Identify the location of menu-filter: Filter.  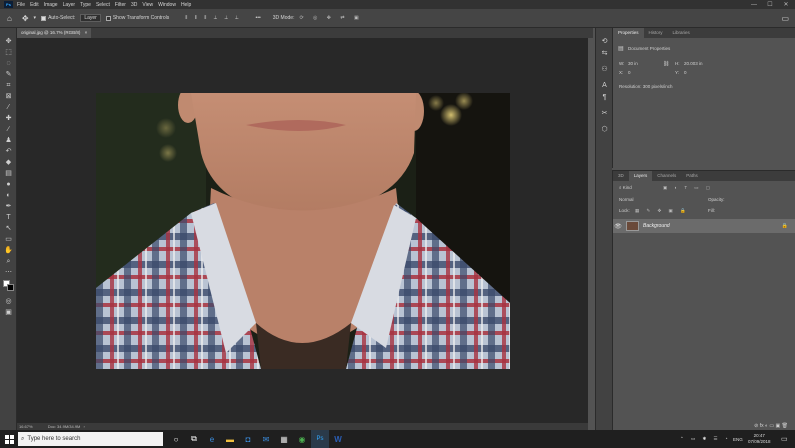
(120, 5).